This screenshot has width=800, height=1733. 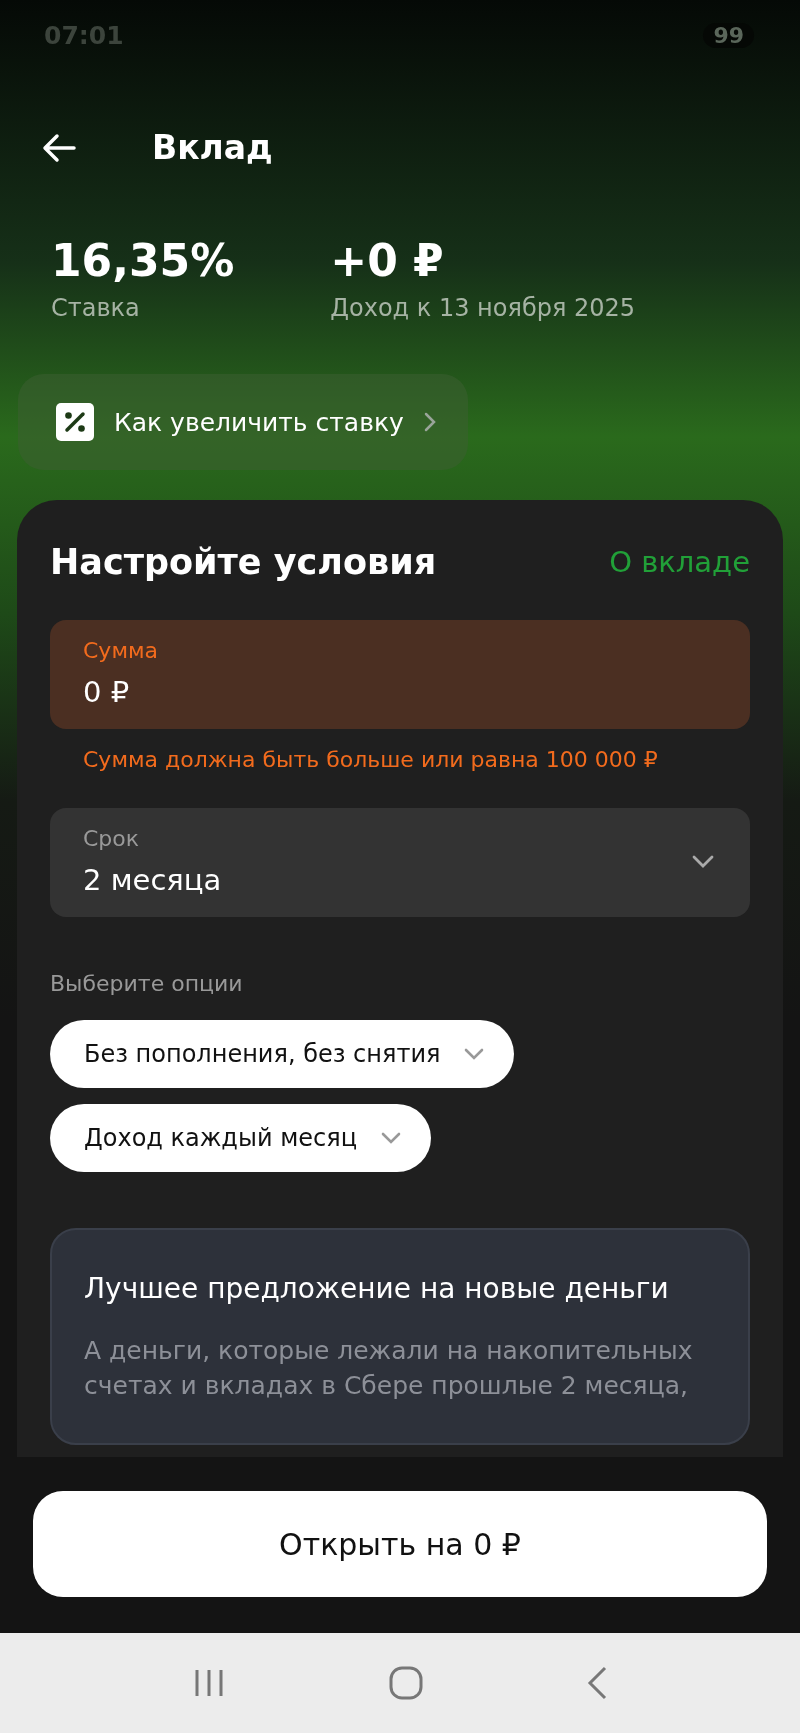 I want to click on chevron-right-icon, so click(x=429, y=422).